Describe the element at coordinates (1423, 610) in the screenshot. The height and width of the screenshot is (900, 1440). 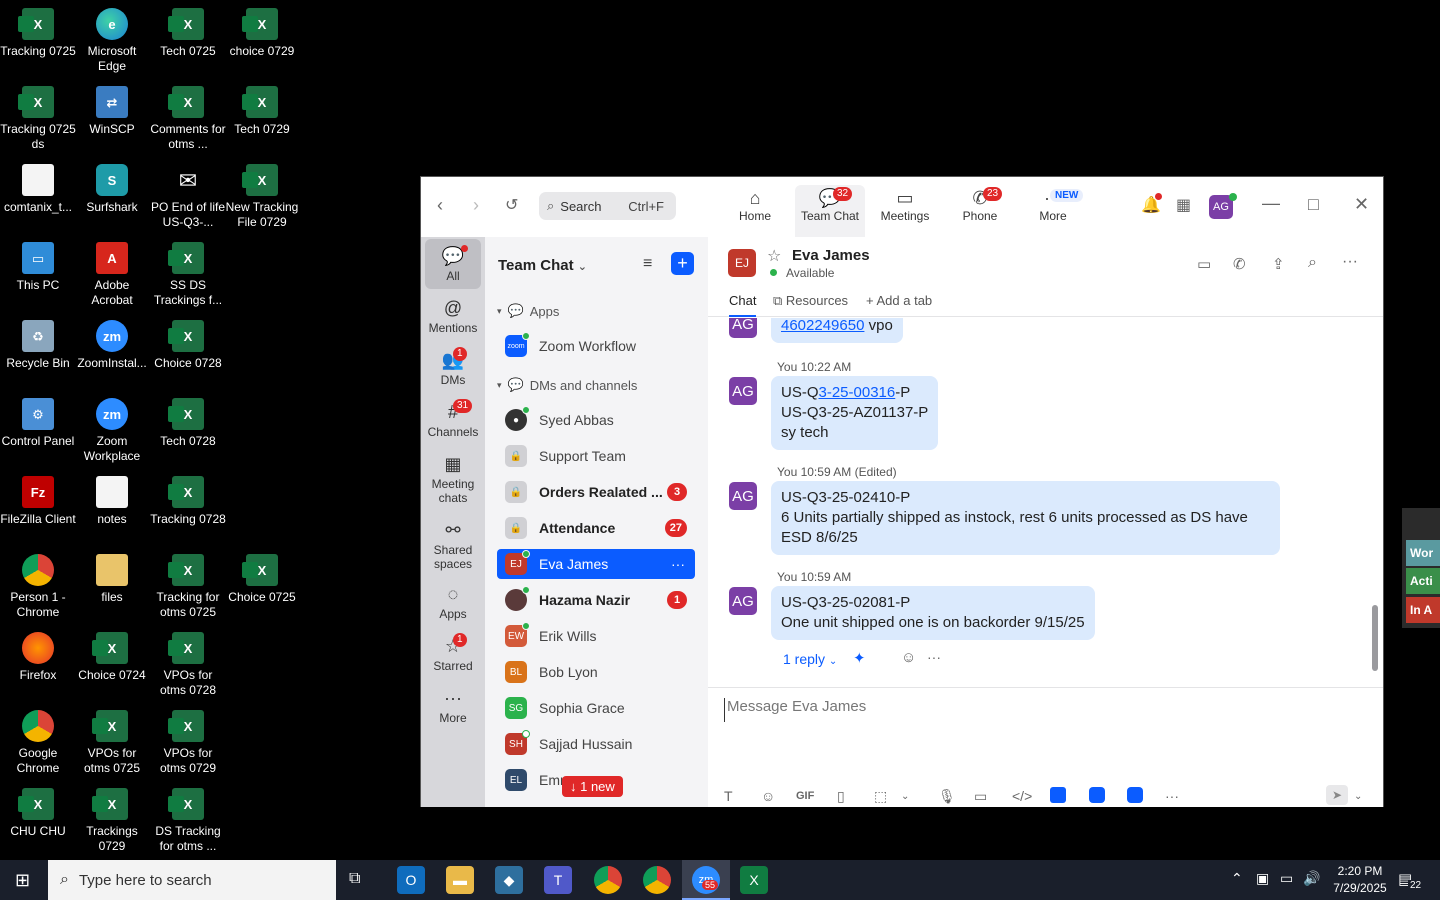
I see `partial-button-3: In A` at that location.